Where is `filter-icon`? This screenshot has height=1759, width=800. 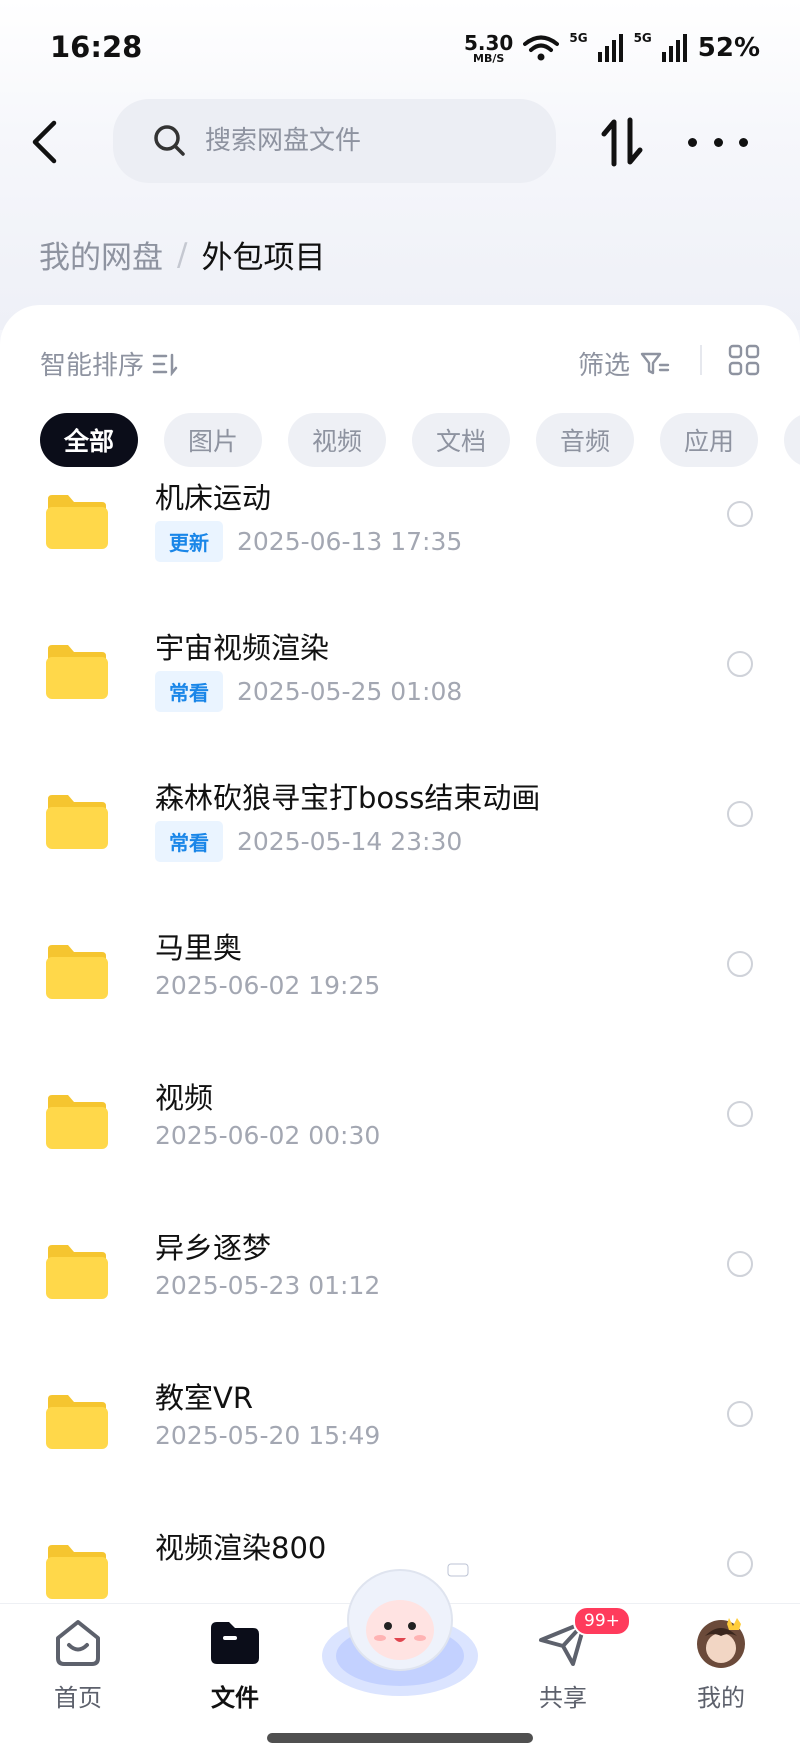
filter-icon is located at coordinates (655, 363).